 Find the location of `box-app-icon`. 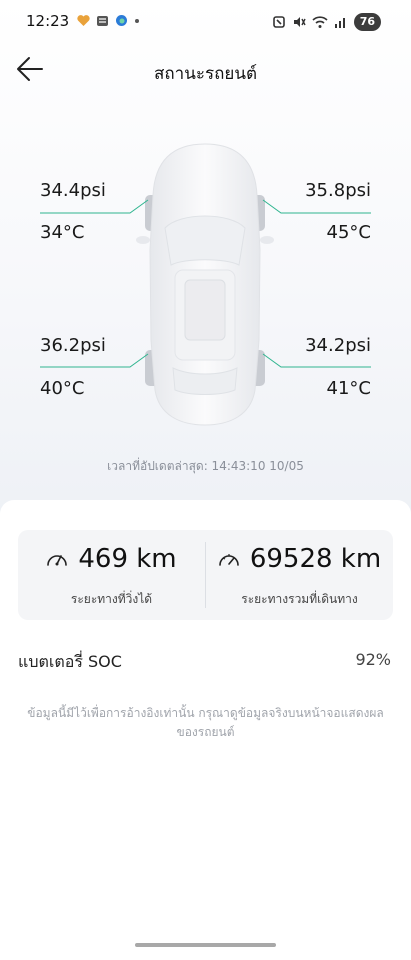

box-app-icon is located at coordinates (102, 21).